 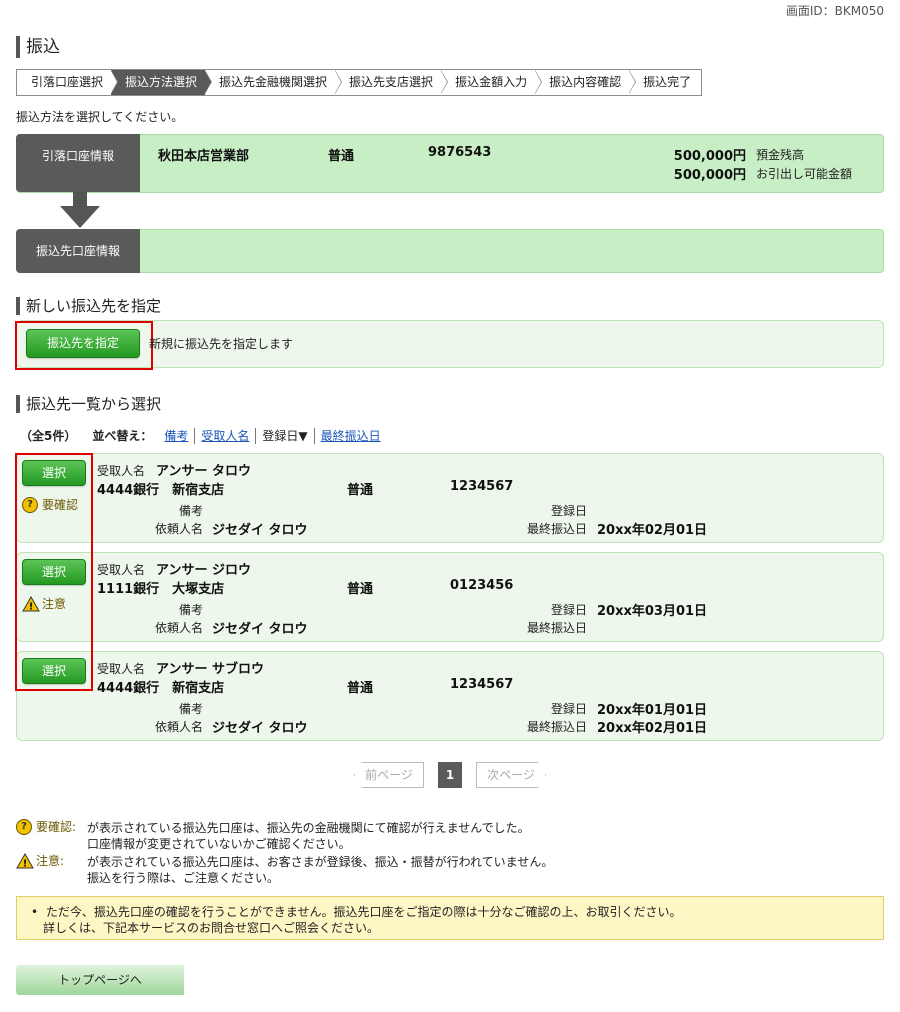 I want to click on flow-arrow-icon, so click(x=80, y=211).